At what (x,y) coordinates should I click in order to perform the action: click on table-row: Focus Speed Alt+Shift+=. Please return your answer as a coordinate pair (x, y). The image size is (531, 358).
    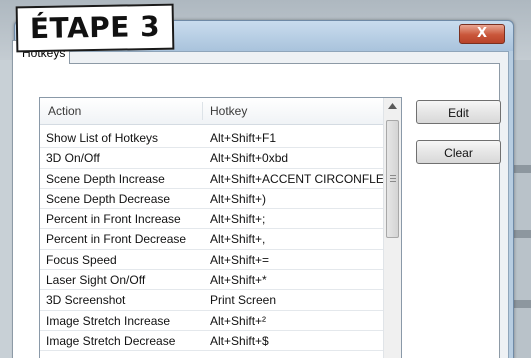
    Looking at the image, I should click on (211, 260).